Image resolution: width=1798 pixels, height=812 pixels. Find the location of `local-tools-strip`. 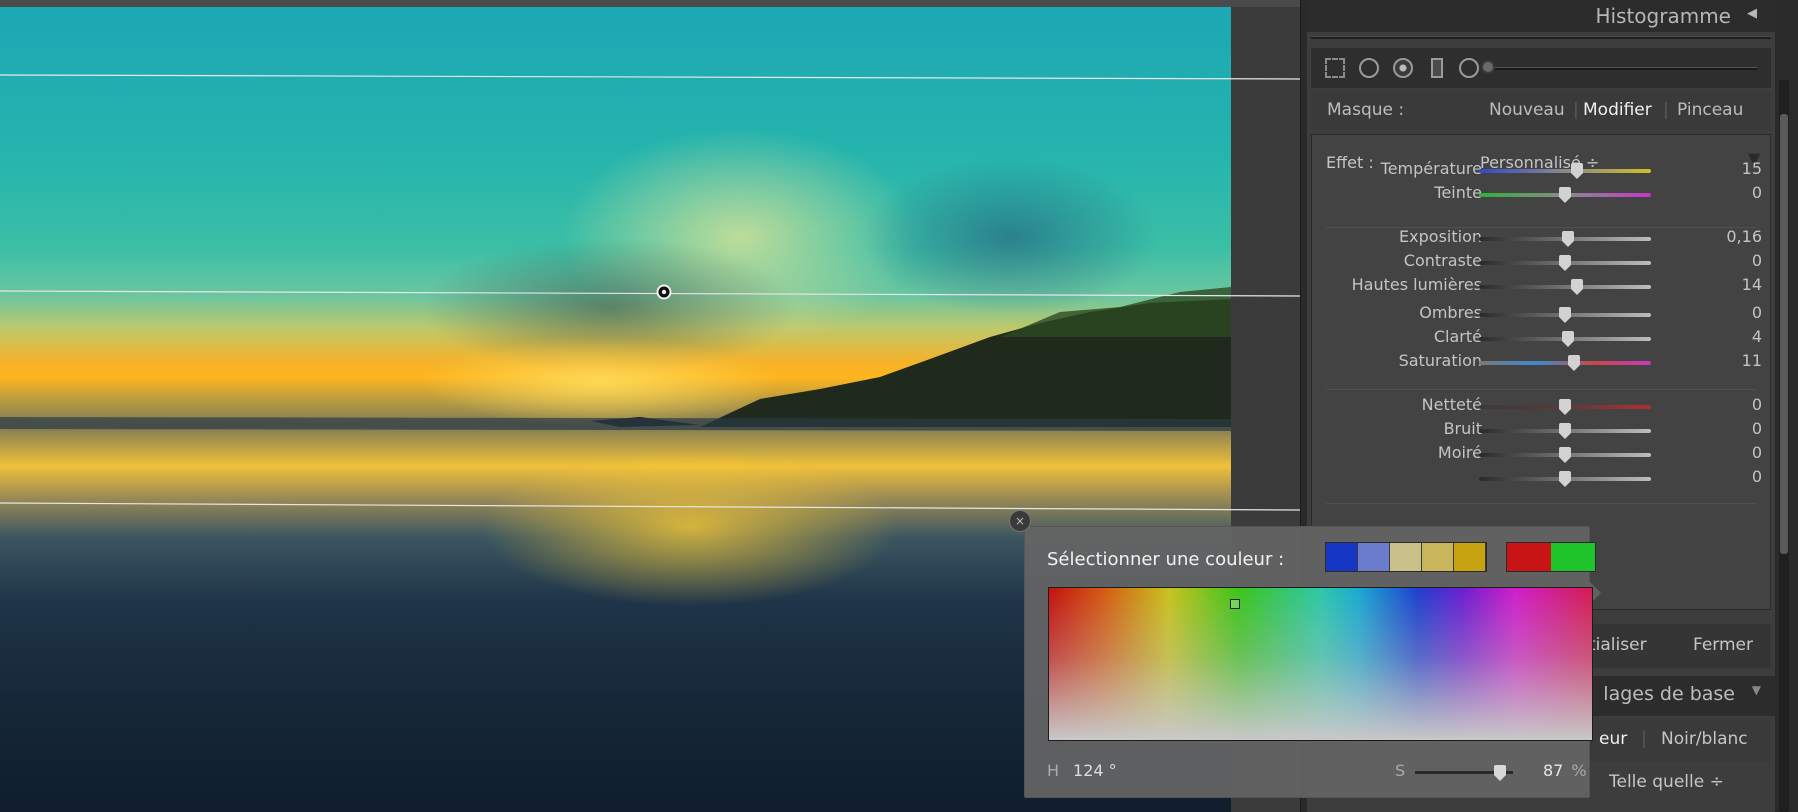

local-tools-strip is located at coordinates (1541, 68).